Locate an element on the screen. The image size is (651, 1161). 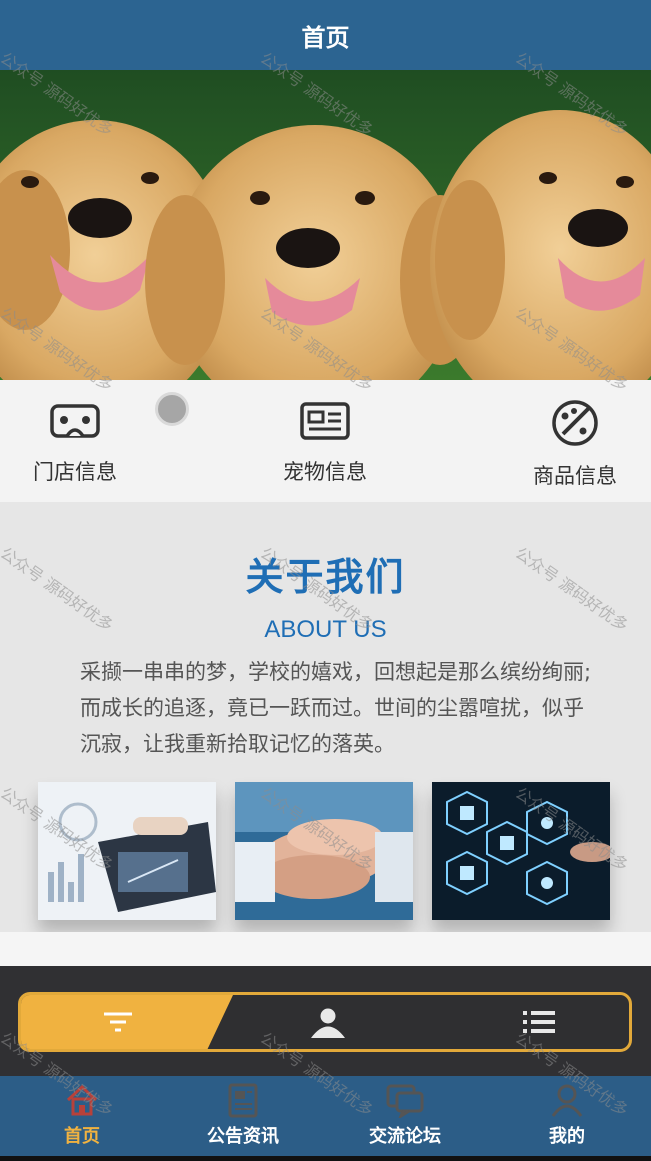
business-analytics-photo is located at coordinates (127, 851).